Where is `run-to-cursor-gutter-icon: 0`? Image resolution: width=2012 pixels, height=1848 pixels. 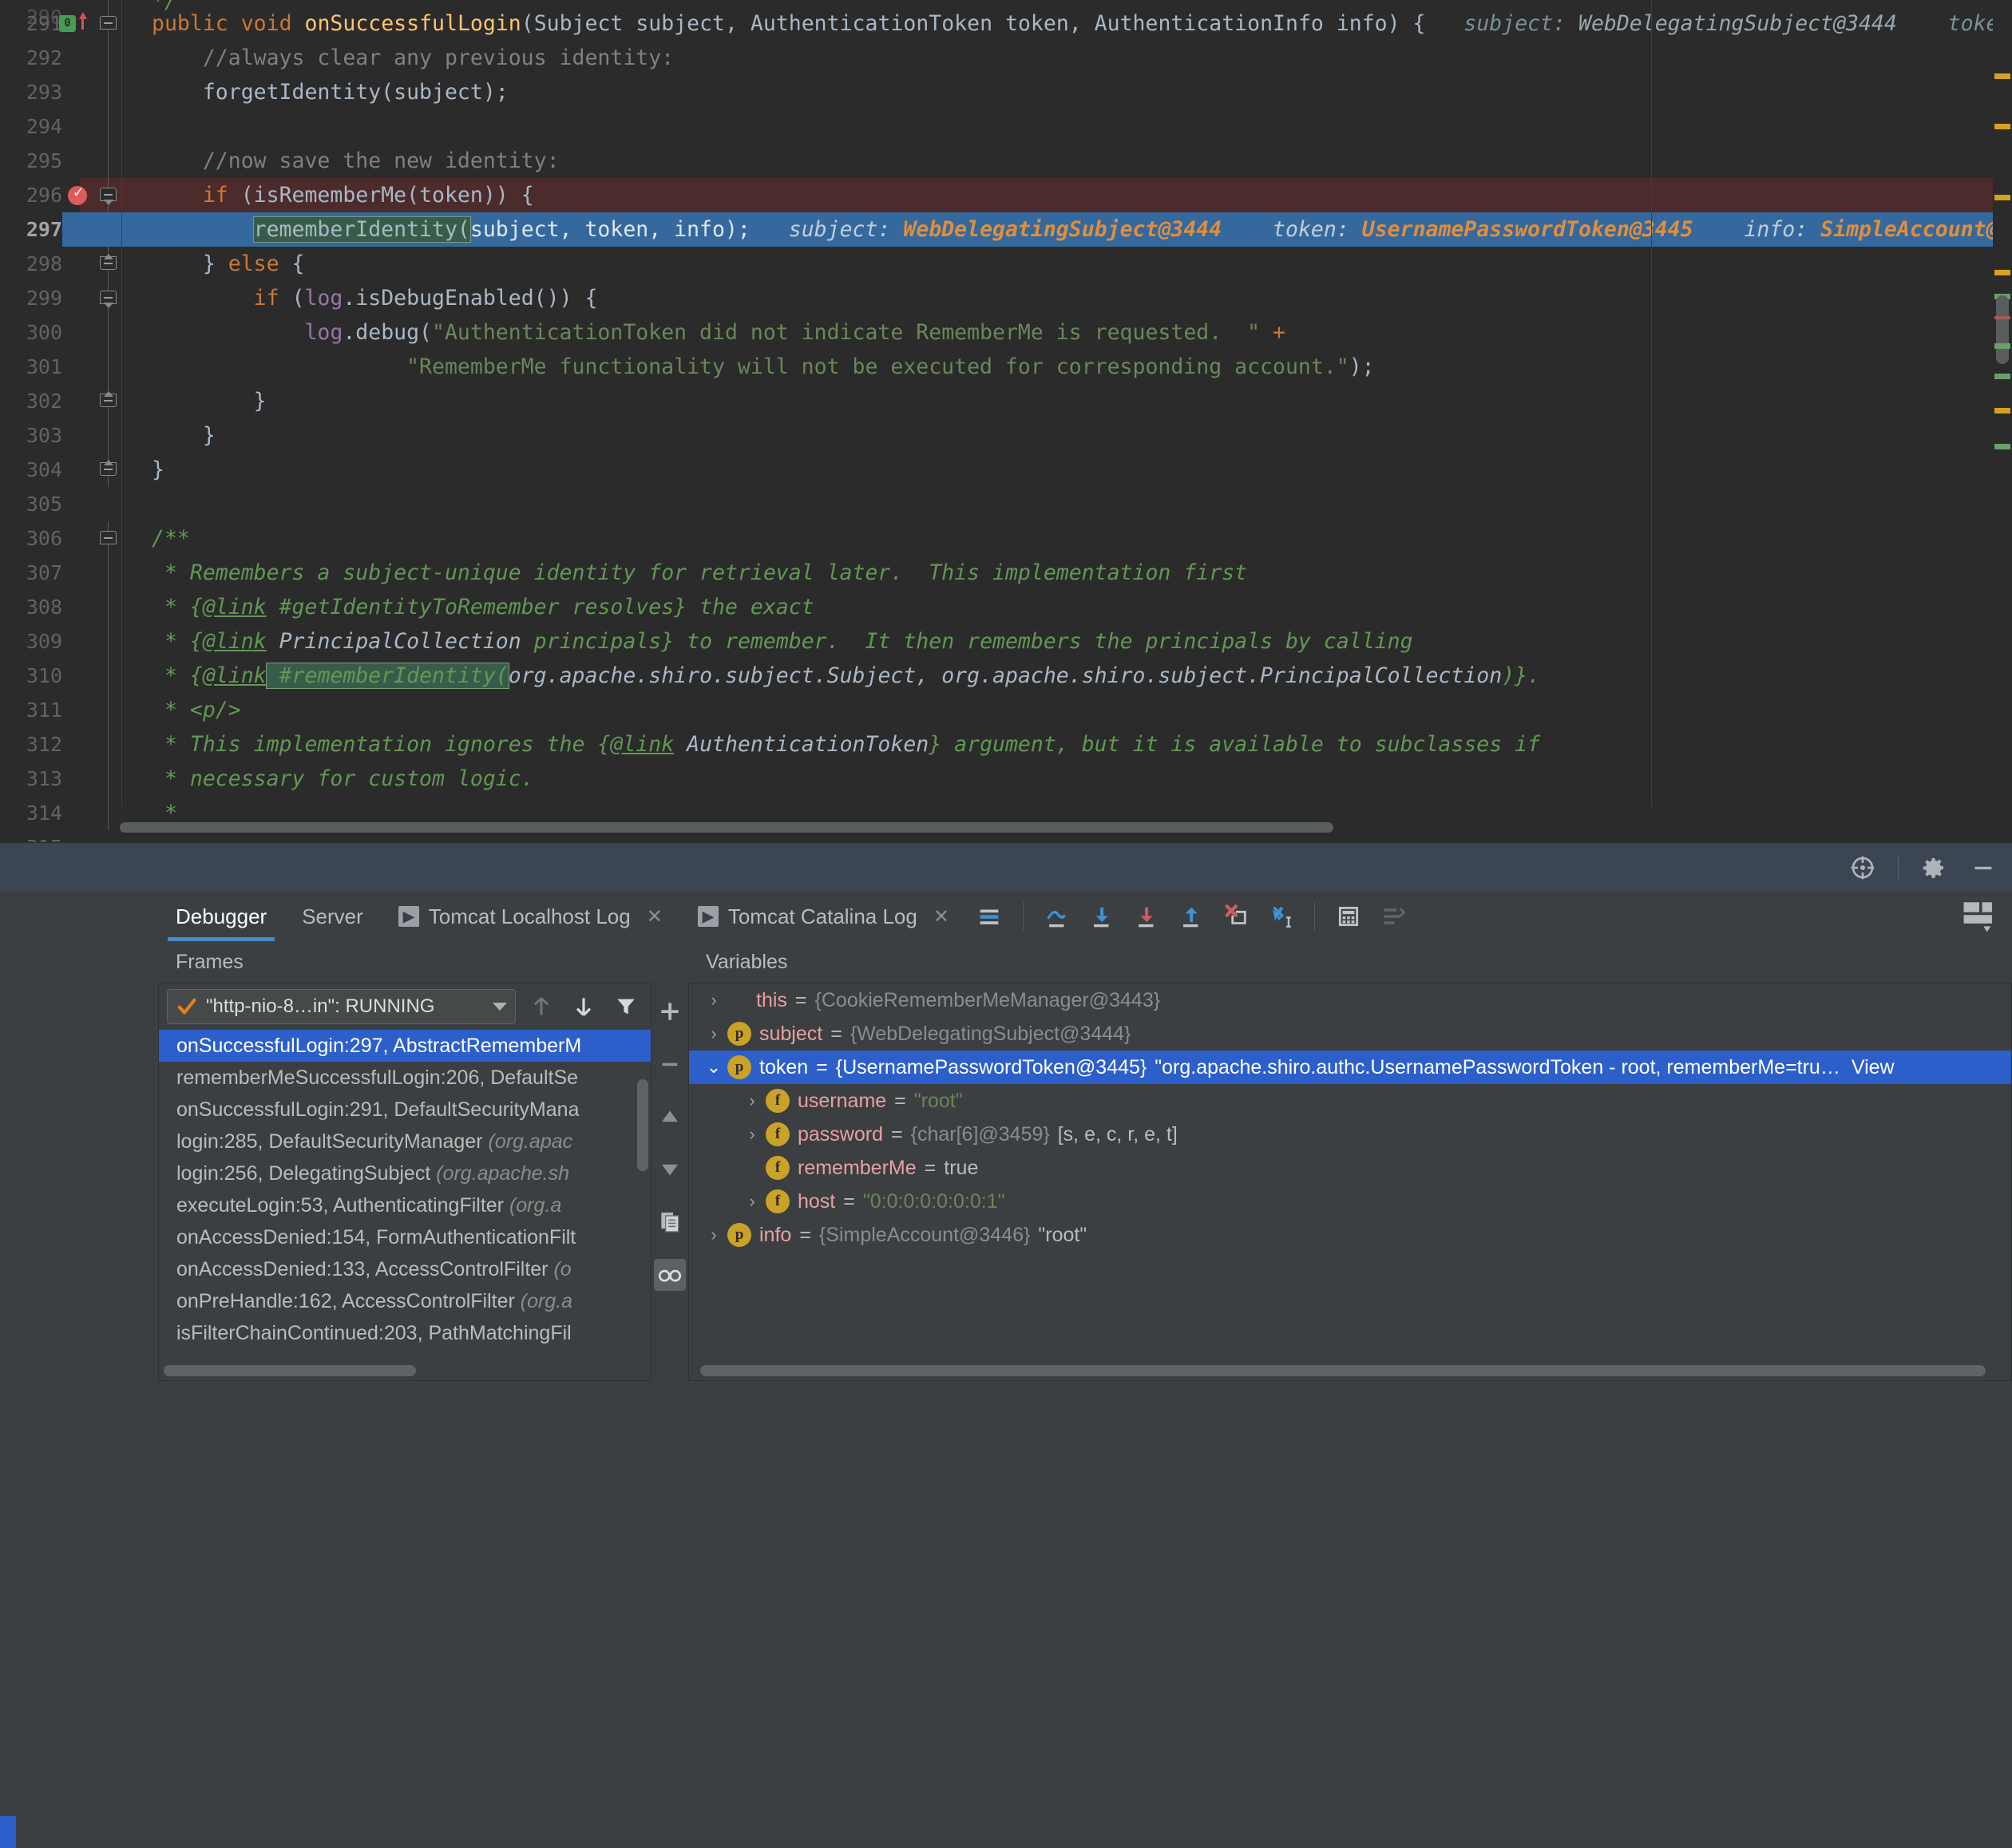 run-to-cursor-gutter-icon: 0 is located at coordinates (67, 23).